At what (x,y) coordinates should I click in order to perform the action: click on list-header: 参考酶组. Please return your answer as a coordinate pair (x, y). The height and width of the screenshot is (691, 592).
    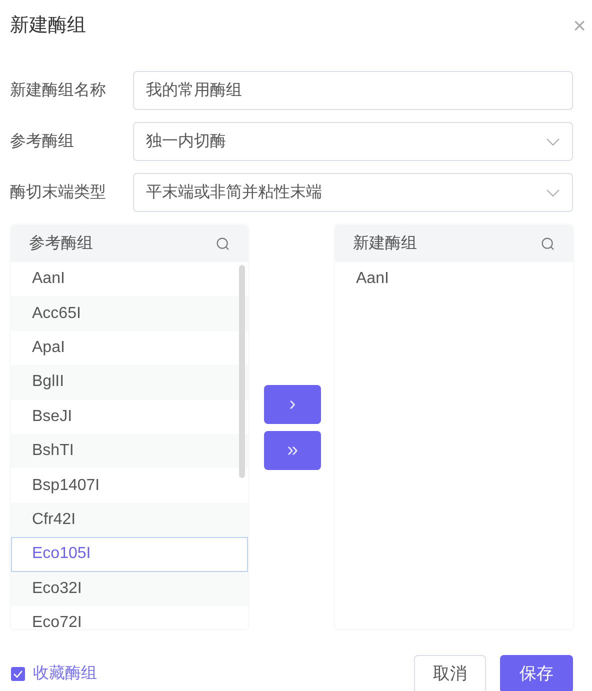
    Looking at the image, I should click on (61, 244).